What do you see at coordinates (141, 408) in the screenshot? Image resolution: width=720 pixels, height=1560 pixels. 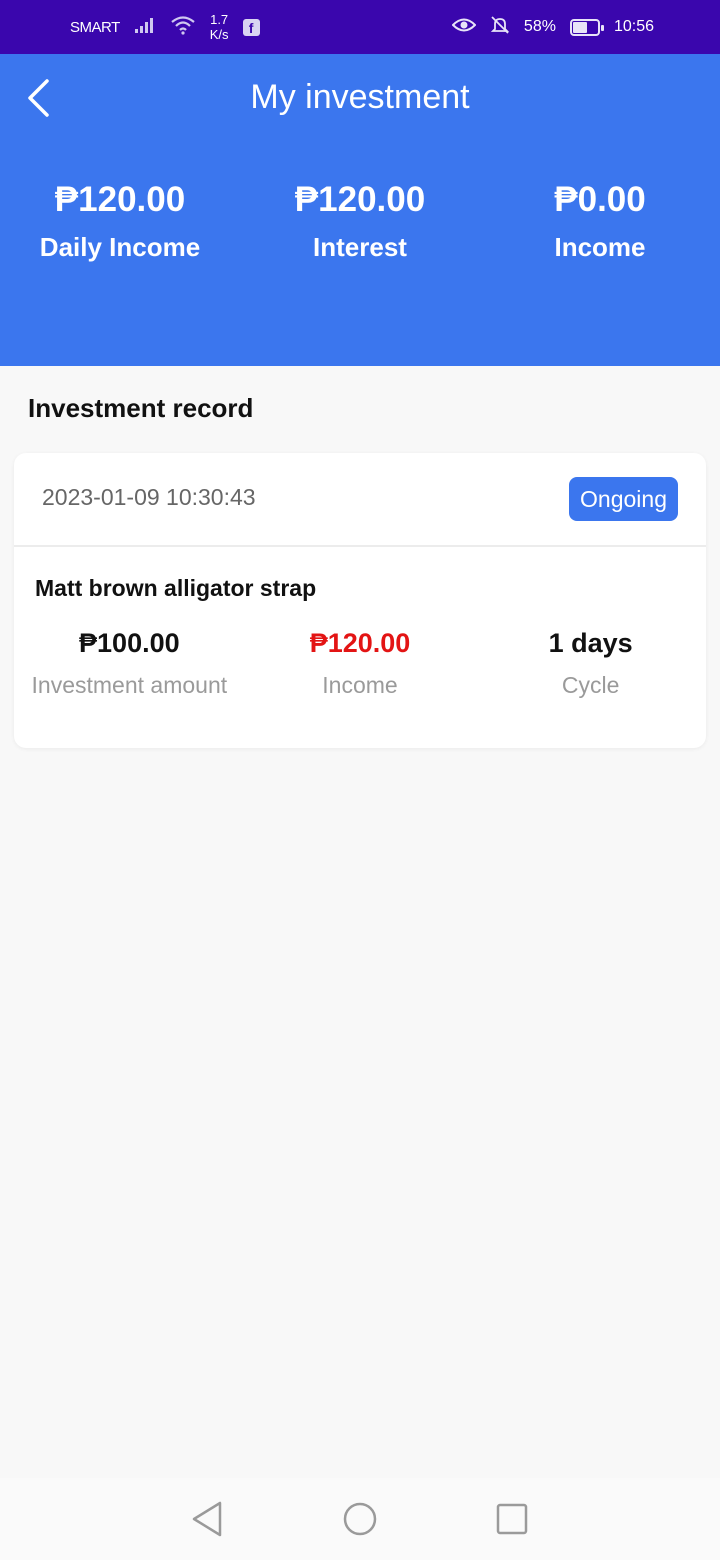 I see `section-title: Investment record` at bounding box center [141, 408].